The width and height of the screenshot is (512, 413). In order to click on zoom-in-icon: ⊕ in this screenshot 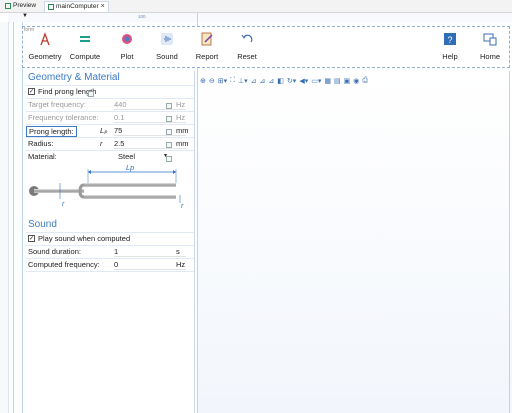, I will do `click(203, 81)`.